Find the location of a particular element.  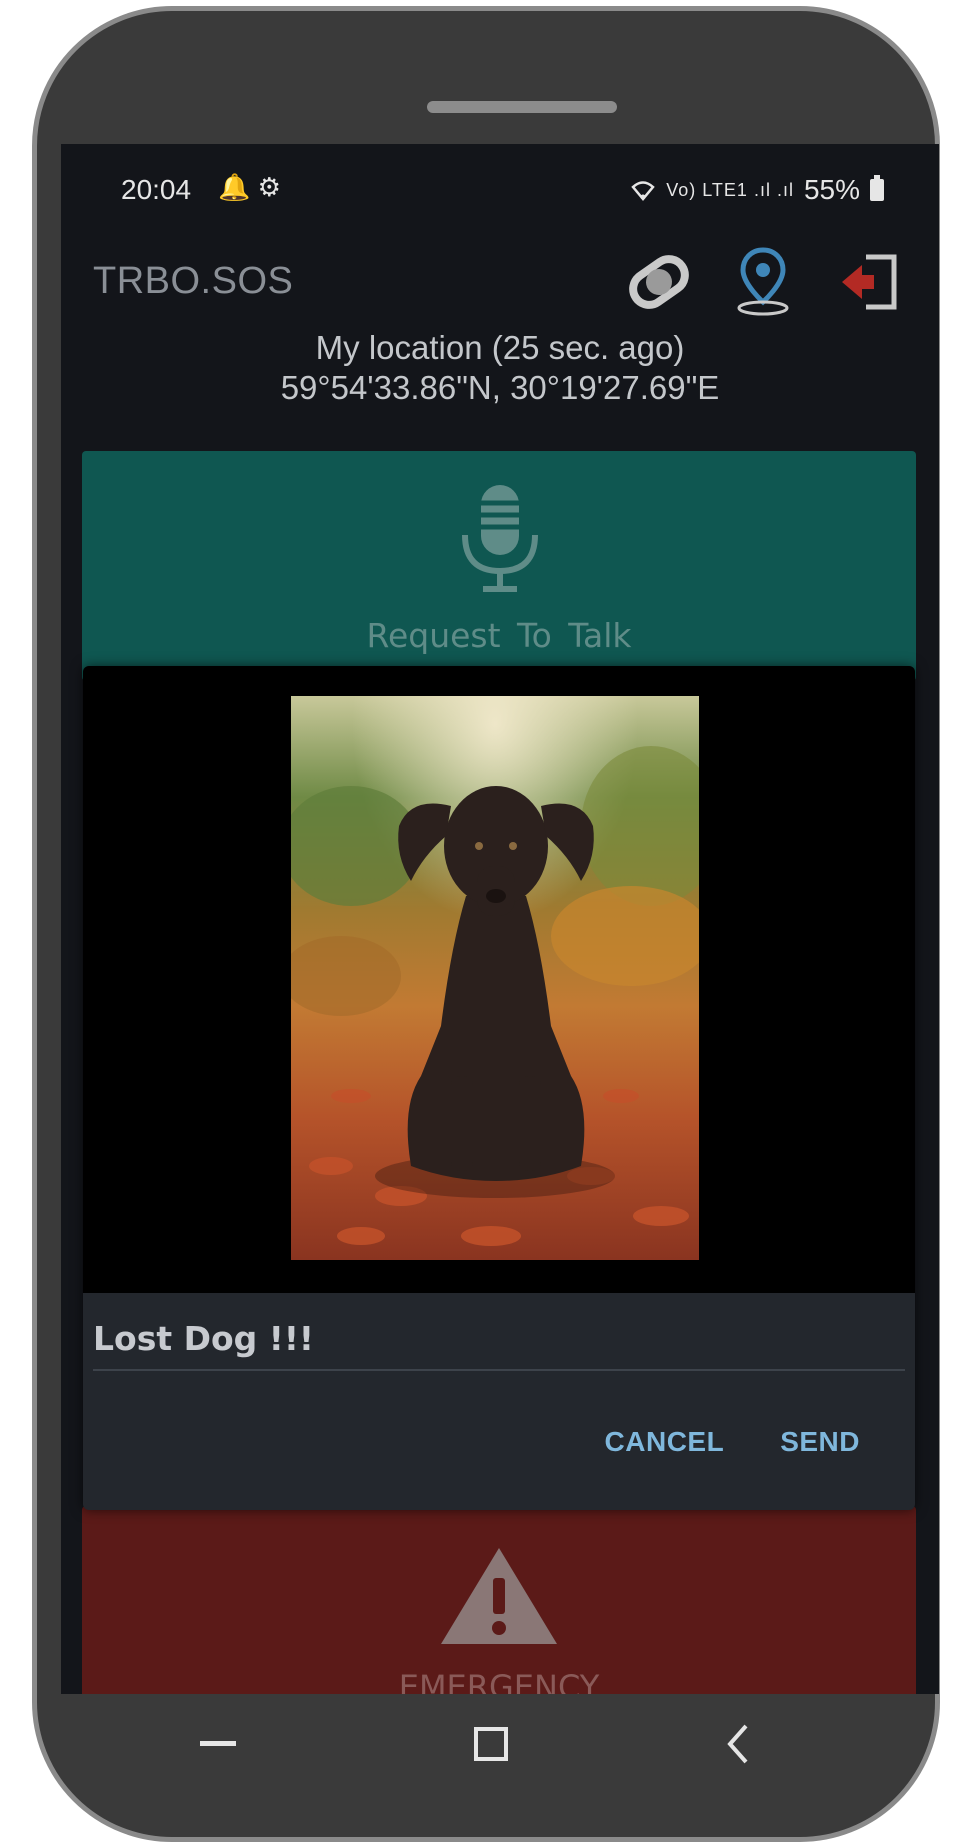

status-time: 20:04 is located at coordinates (156, 189).